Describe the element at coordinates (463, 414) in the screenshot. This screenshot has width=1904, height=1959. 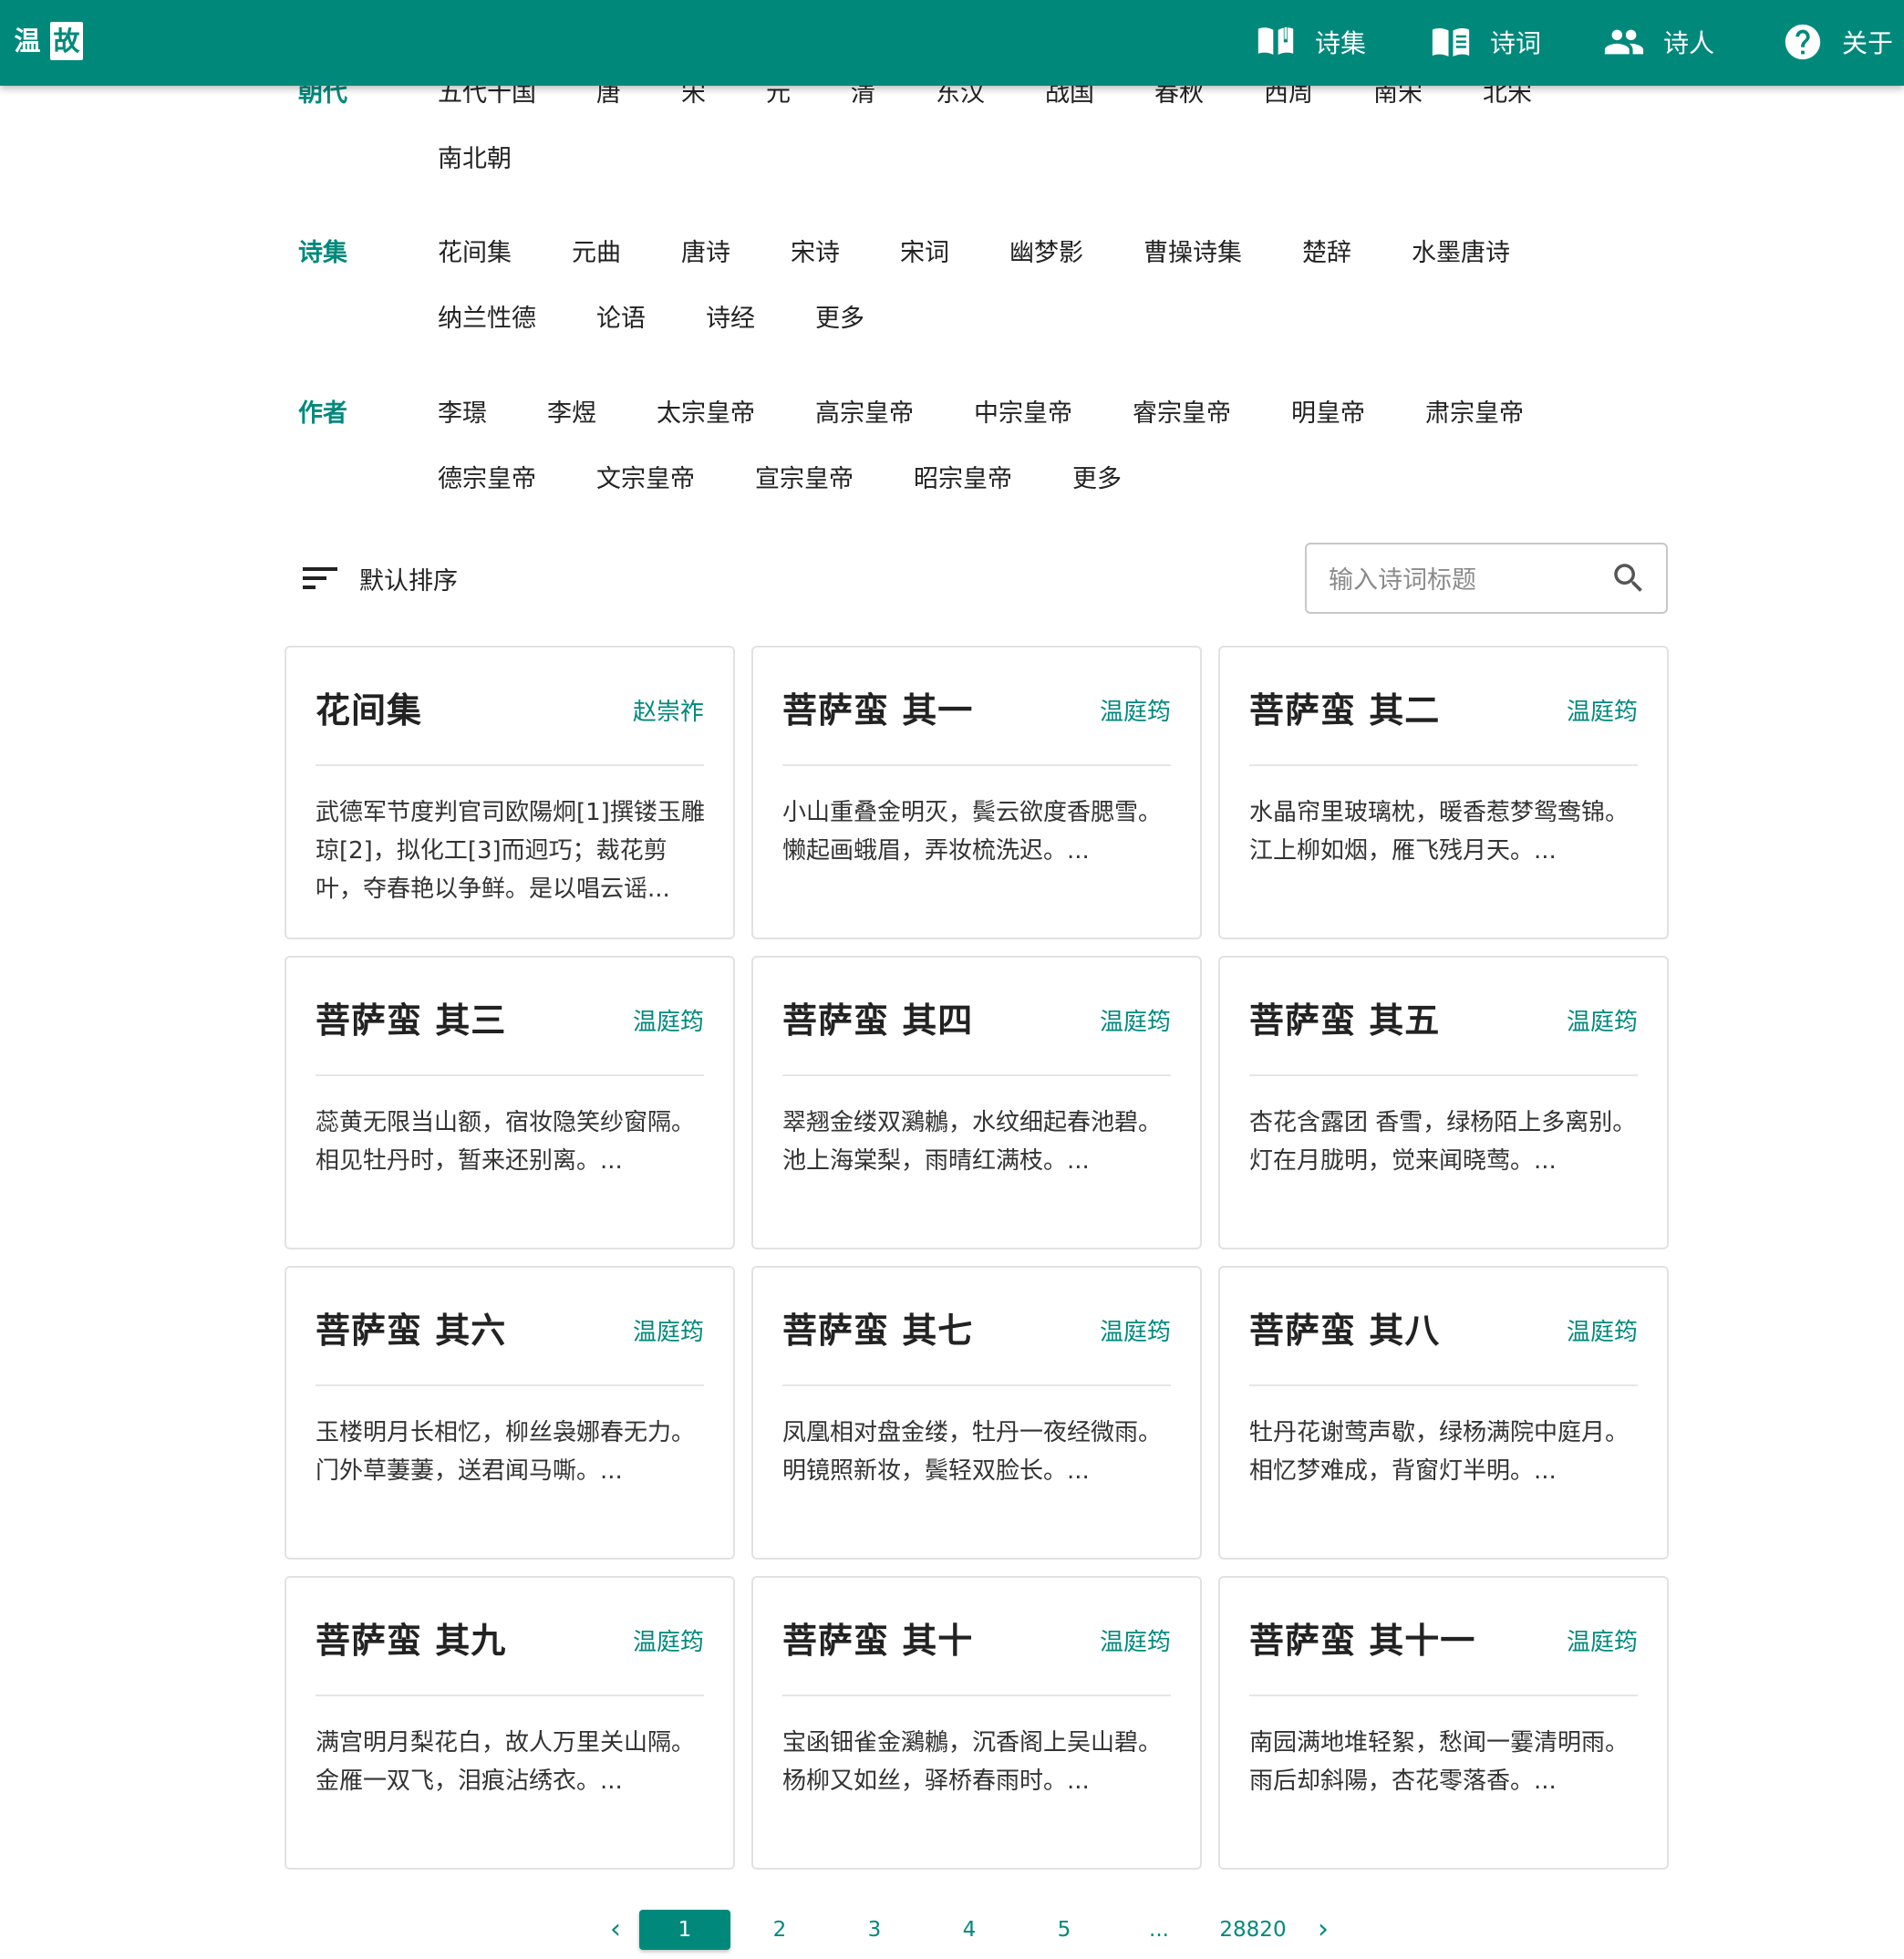
I see `filter-option-author: 李璟` at that location.